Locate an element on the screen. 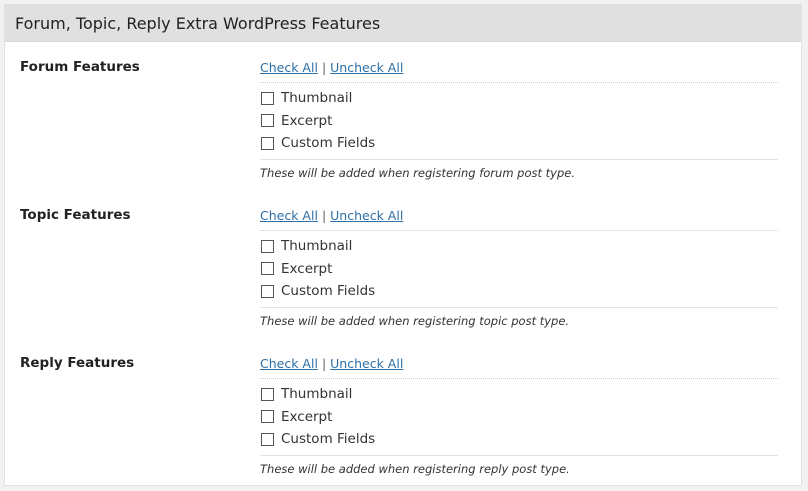  reply-options-list: Thumbnail Excerpt Custom Fields is located at coordinates (519, 417).